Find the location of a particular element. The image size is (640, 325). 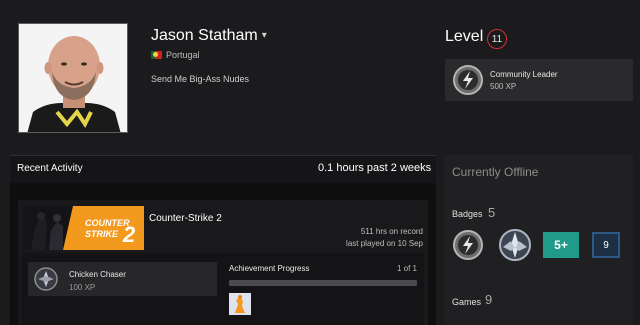

profile-name: Jason Statham ▾ is located at coordinates (209, 36).